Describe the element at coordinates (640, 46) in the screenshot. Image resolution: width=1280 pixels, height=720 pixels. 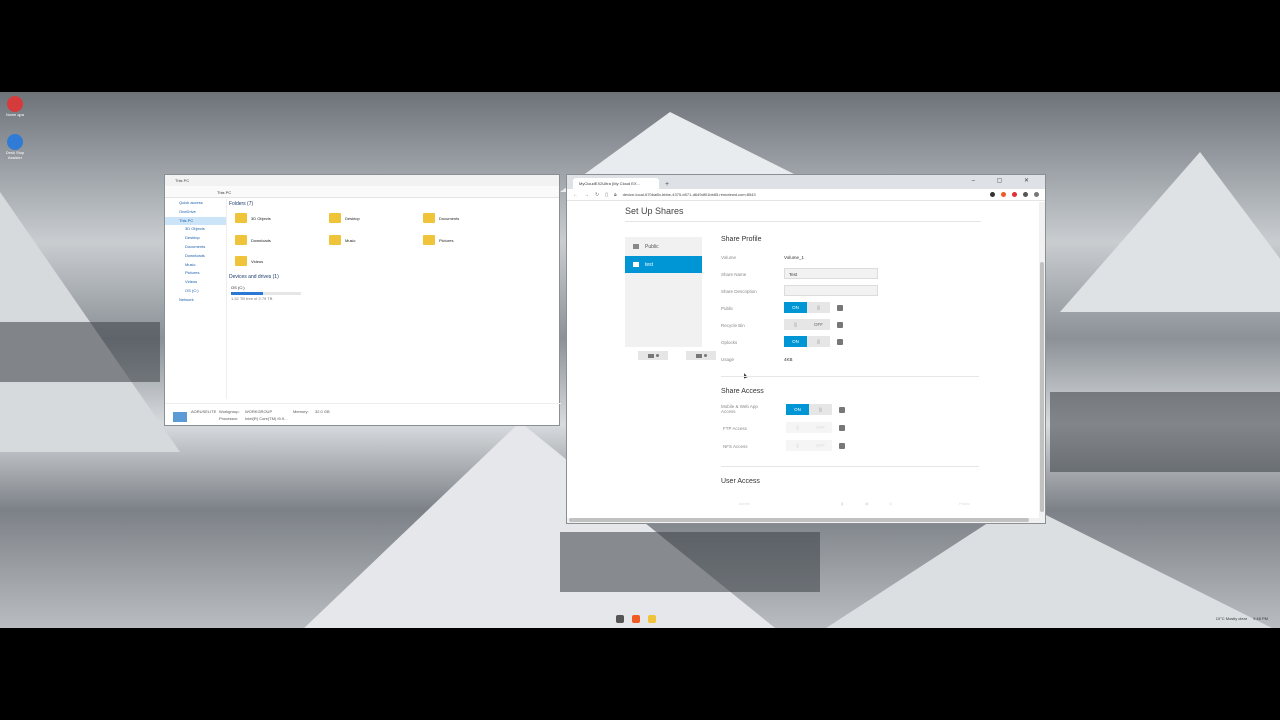
I see `letterbox-top` at that location.